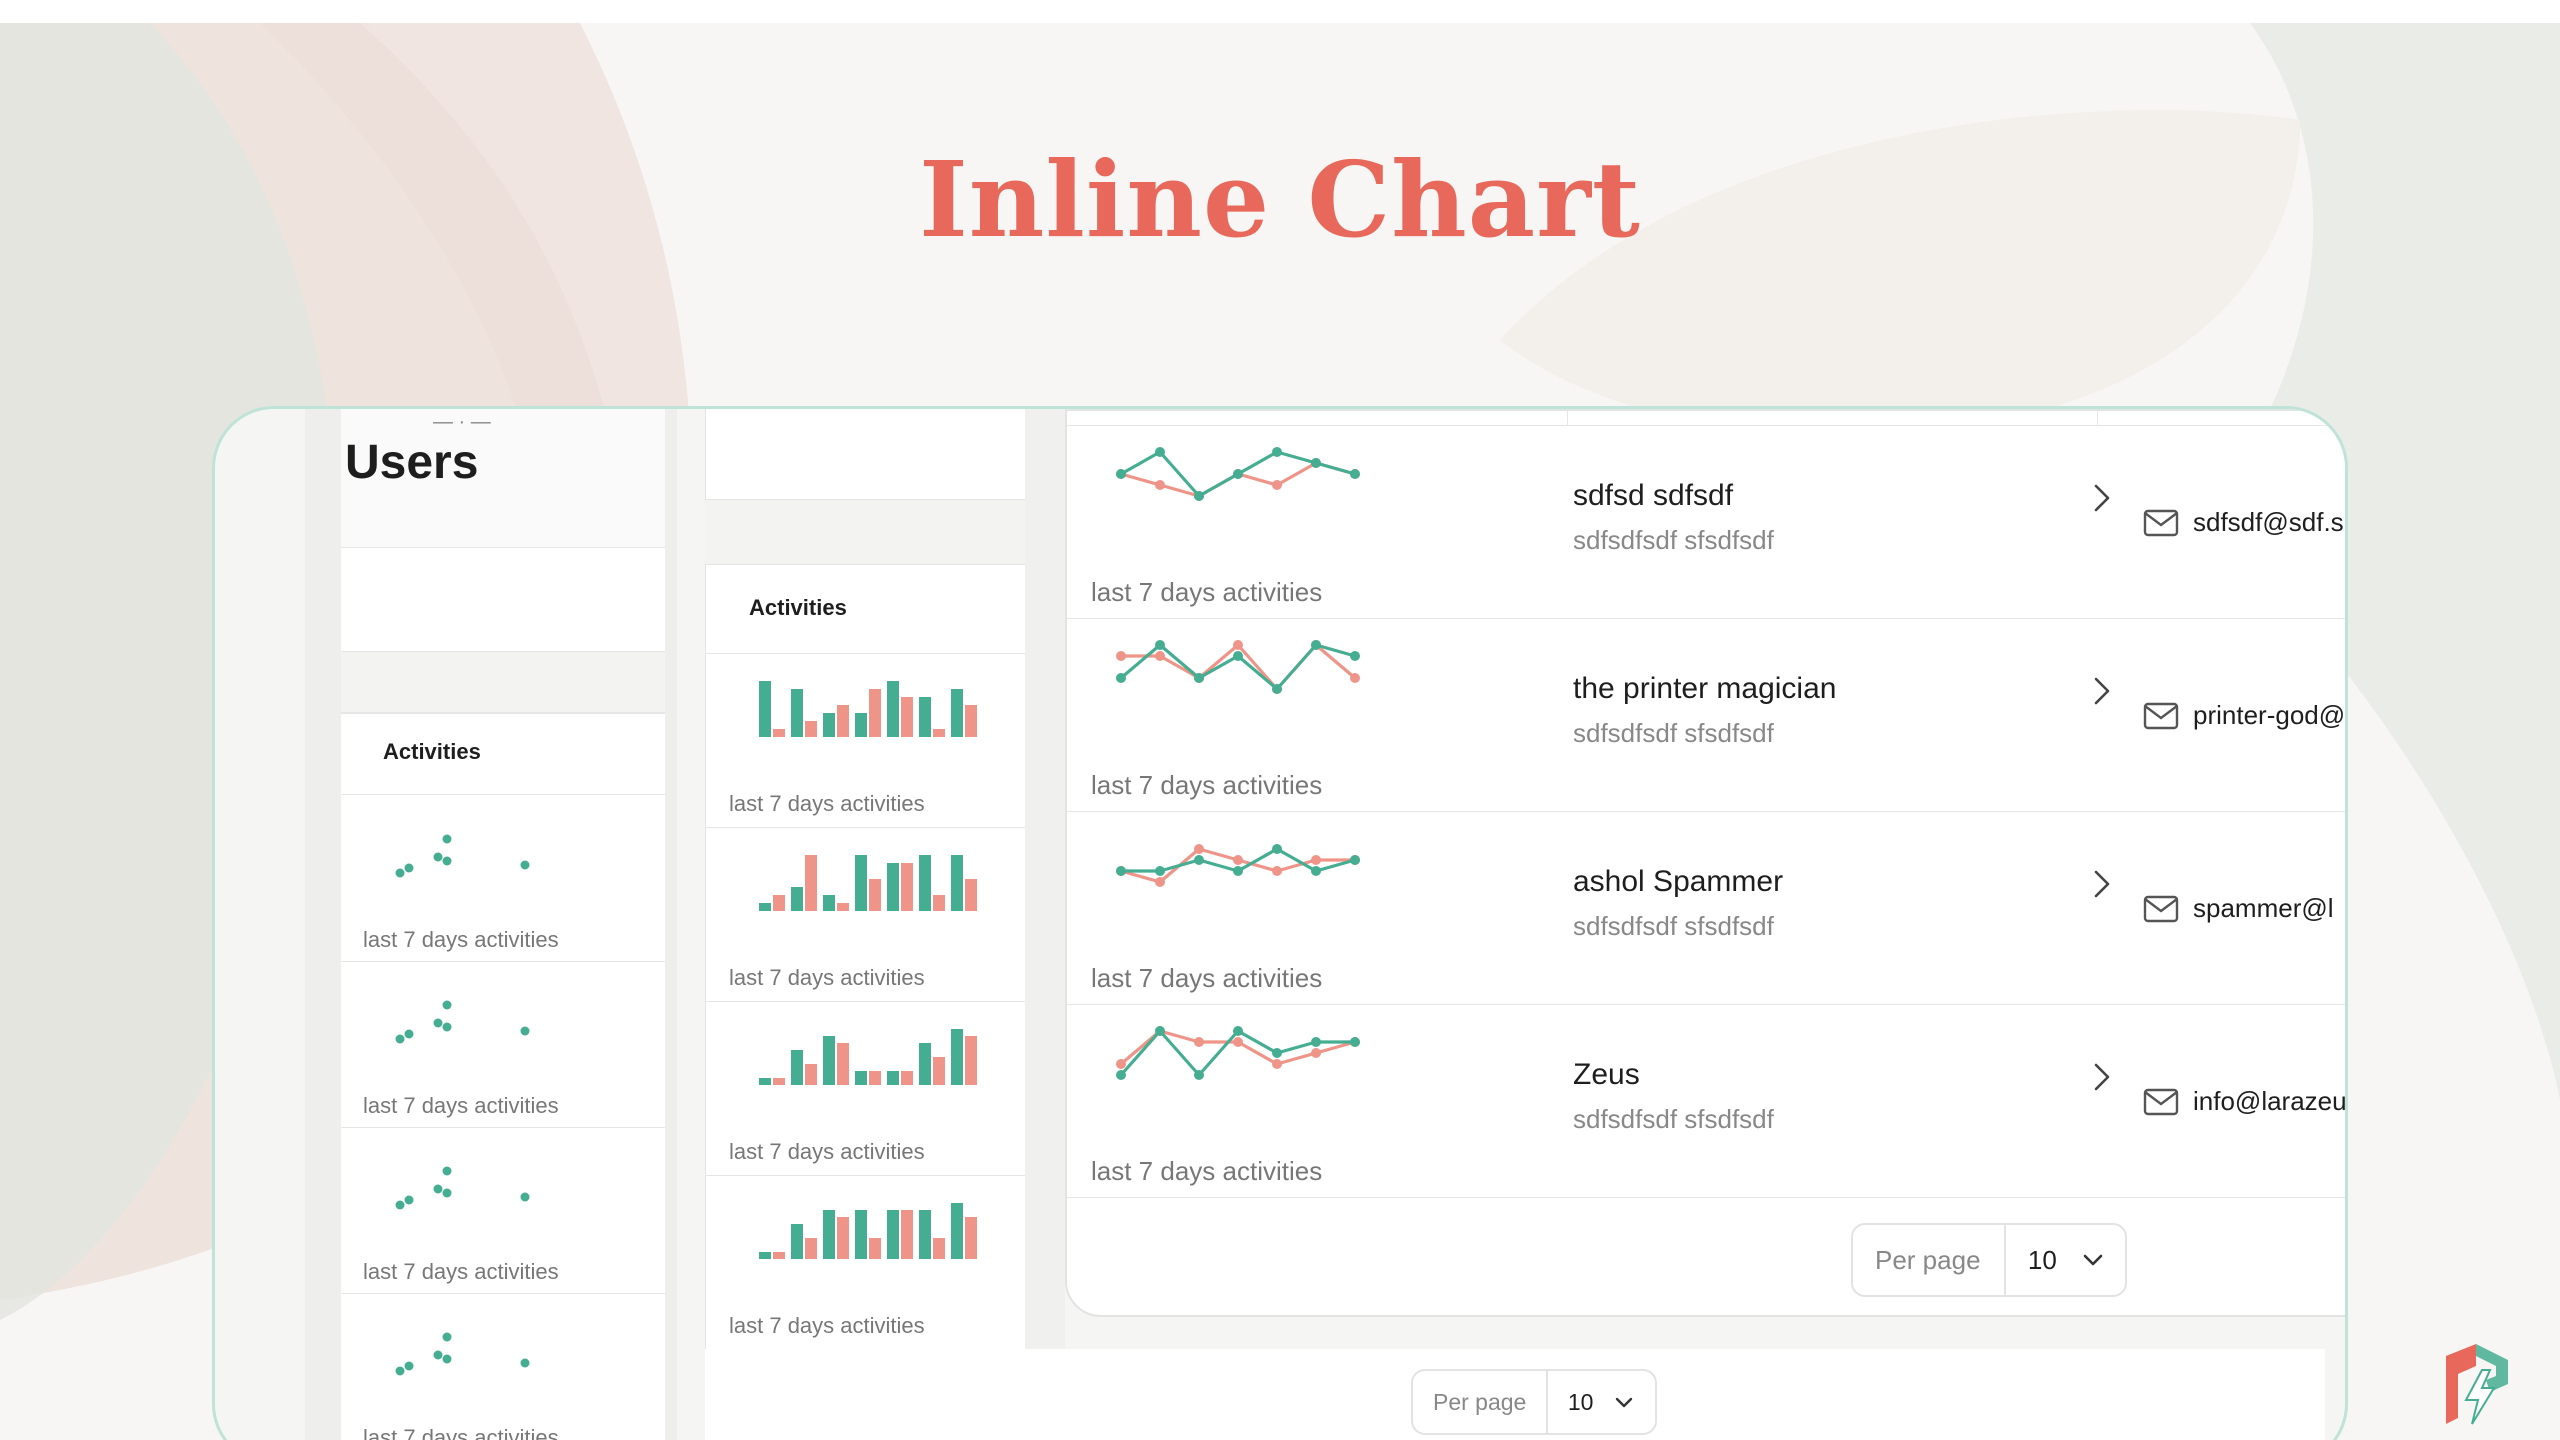 The image size is (2560, 1440). Describe the element at coordinates (2268, 522) in the screenshot. I see `user-email: sdfsdf@sdf.s` at that location.